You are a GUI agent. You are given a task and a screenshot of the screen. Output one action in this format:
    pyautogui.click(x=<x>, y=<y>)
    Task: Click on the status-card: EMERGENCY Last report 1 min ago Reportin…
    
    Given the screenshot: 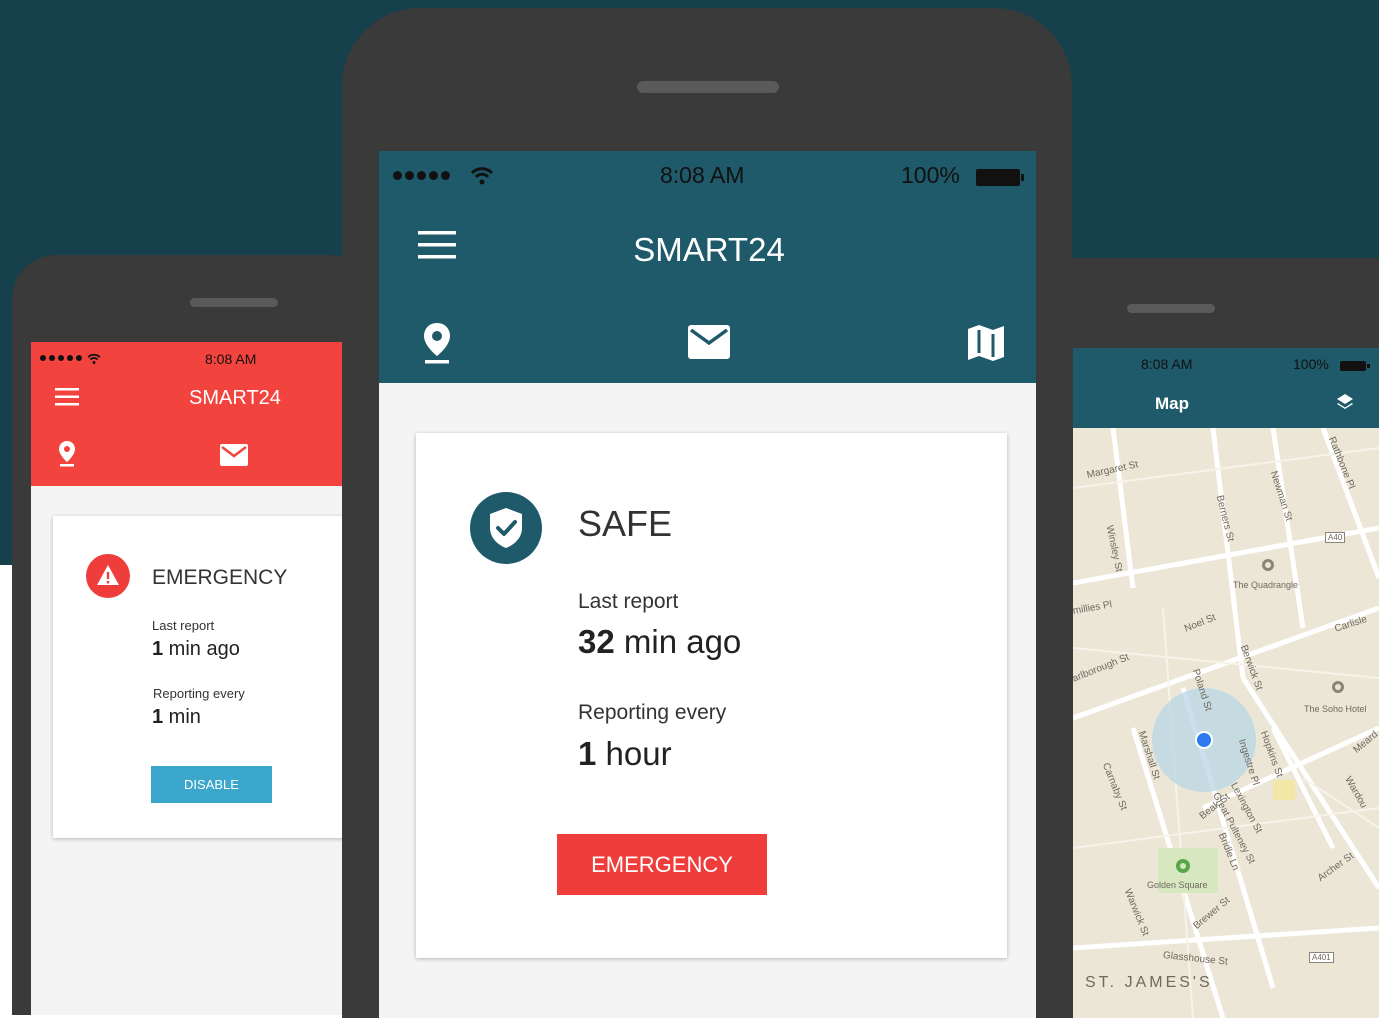 What is the action you would take?
    pyautogui.click(x=212, y=677)
    